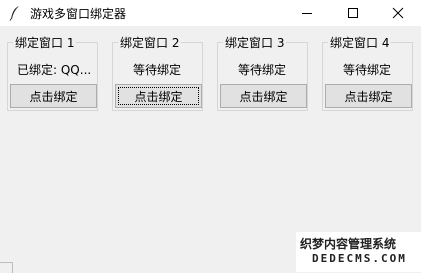 The image size is (421, 273). I want to click on maximize-icon, so click(353, 13).